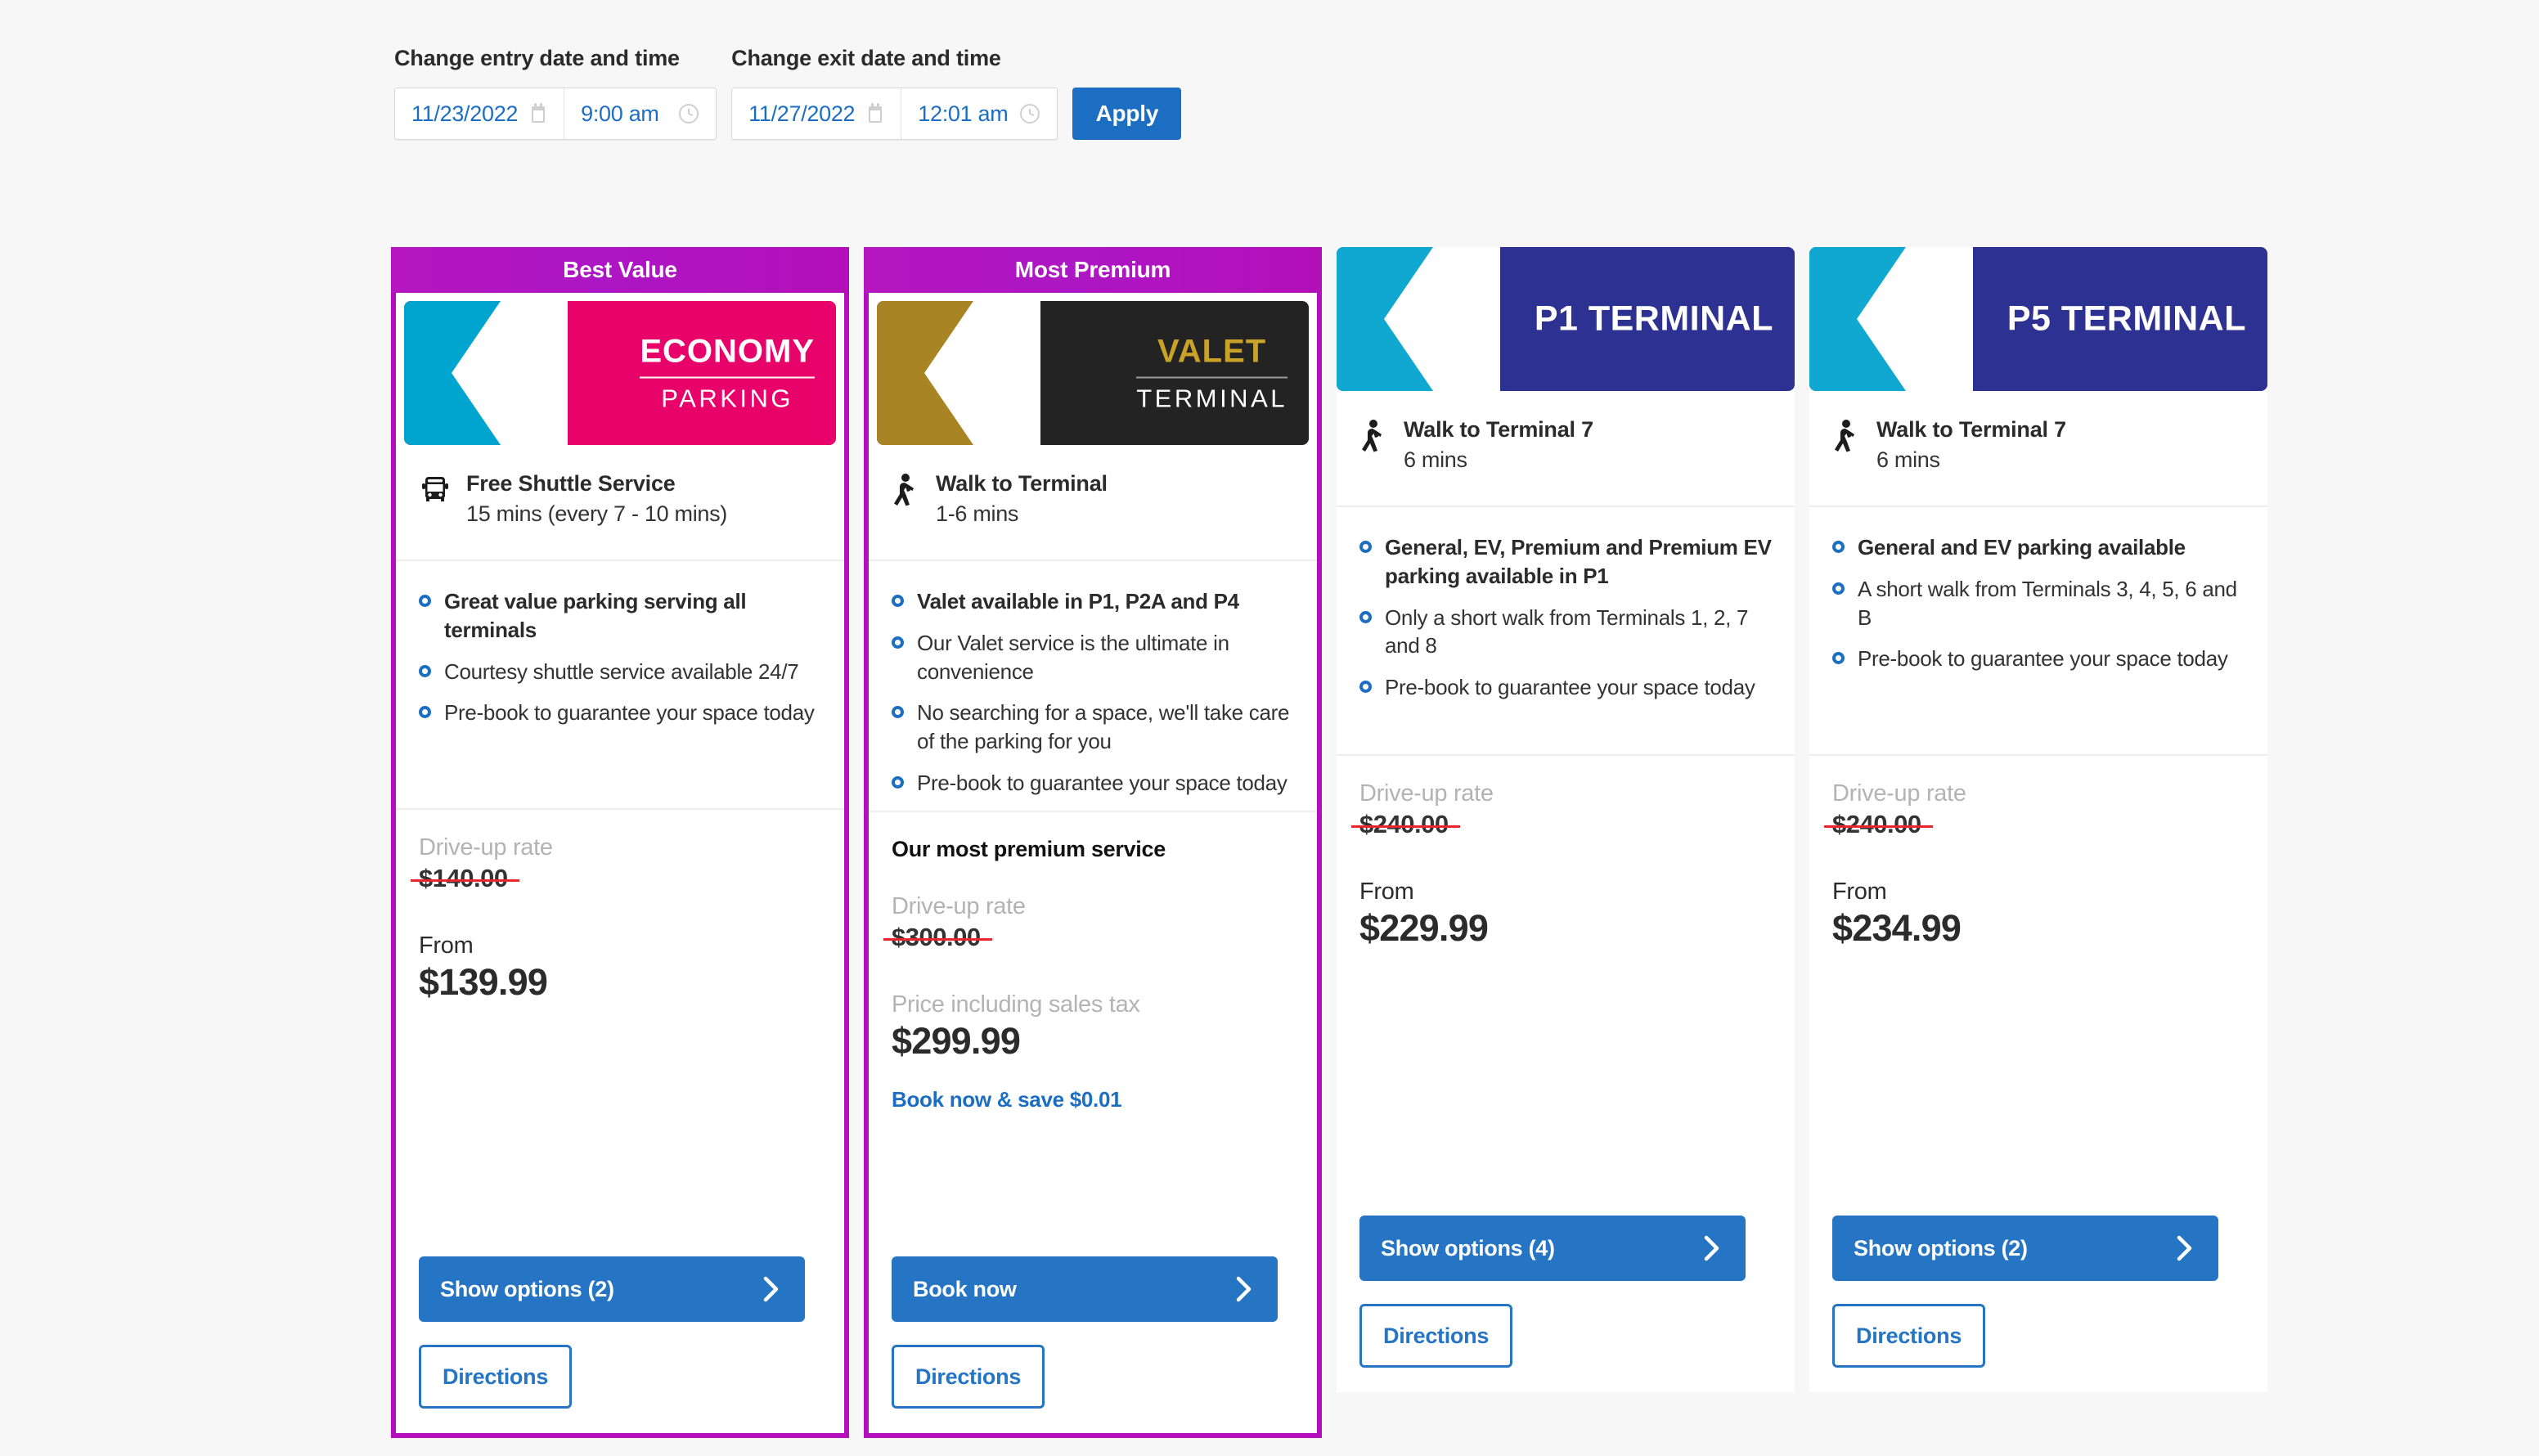  I want to click on brand-main-label: VALET, so click(1212, 352).